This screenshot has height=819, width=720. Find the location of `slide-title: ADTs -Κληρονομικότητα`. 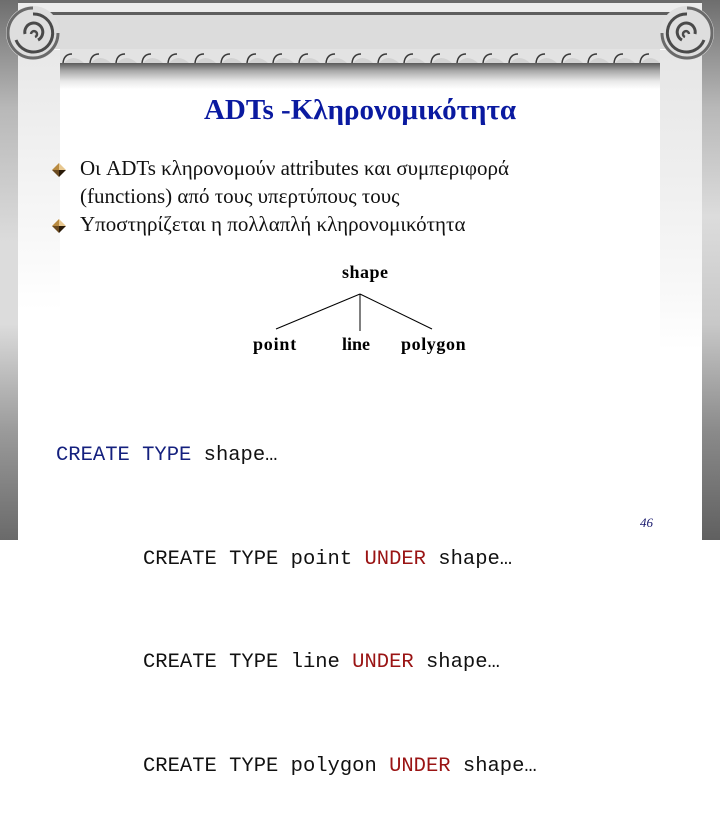

slide-title: ADTs -Κληρονομικότητα is located at coordinates (360, 110).